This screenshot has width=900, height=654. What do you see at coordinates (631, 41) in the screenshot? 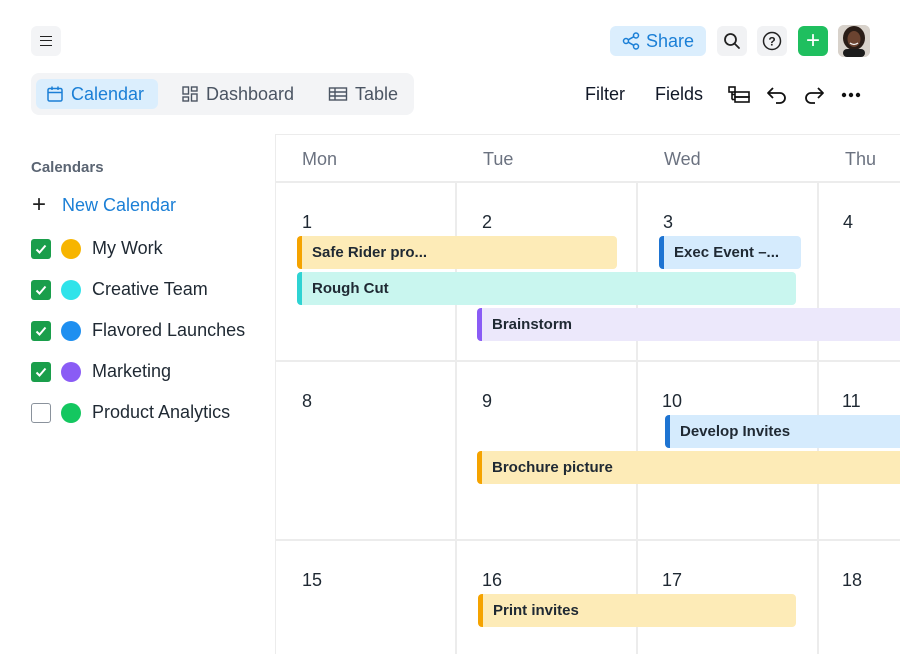
I see `share-icon` at bounding box center [631, 41].